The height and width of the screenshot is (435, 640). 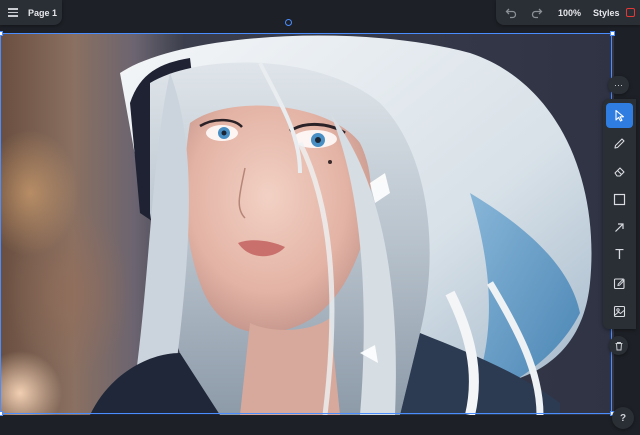 I want to click on tool-arrow, so click(x=619, y=227).